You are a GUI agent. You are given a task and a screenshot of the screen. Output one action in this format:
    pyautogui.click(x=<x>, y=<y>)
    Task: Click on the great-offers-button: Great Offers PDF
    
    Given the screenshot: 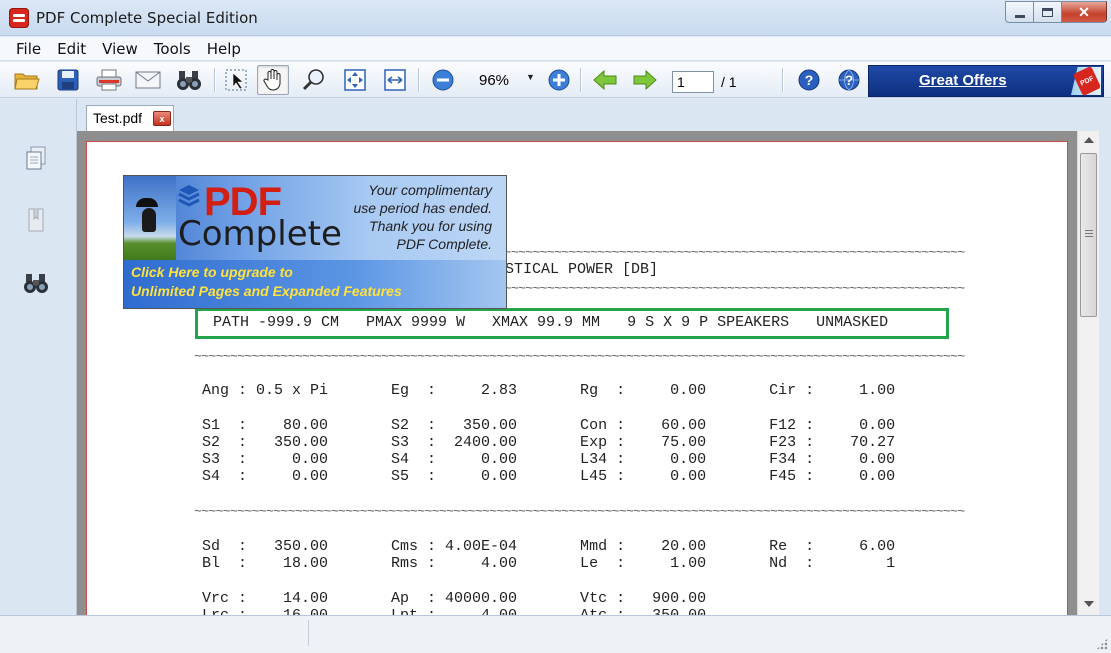 What is the action you would take?
    pyautogui.click(x=986, y=81)
    